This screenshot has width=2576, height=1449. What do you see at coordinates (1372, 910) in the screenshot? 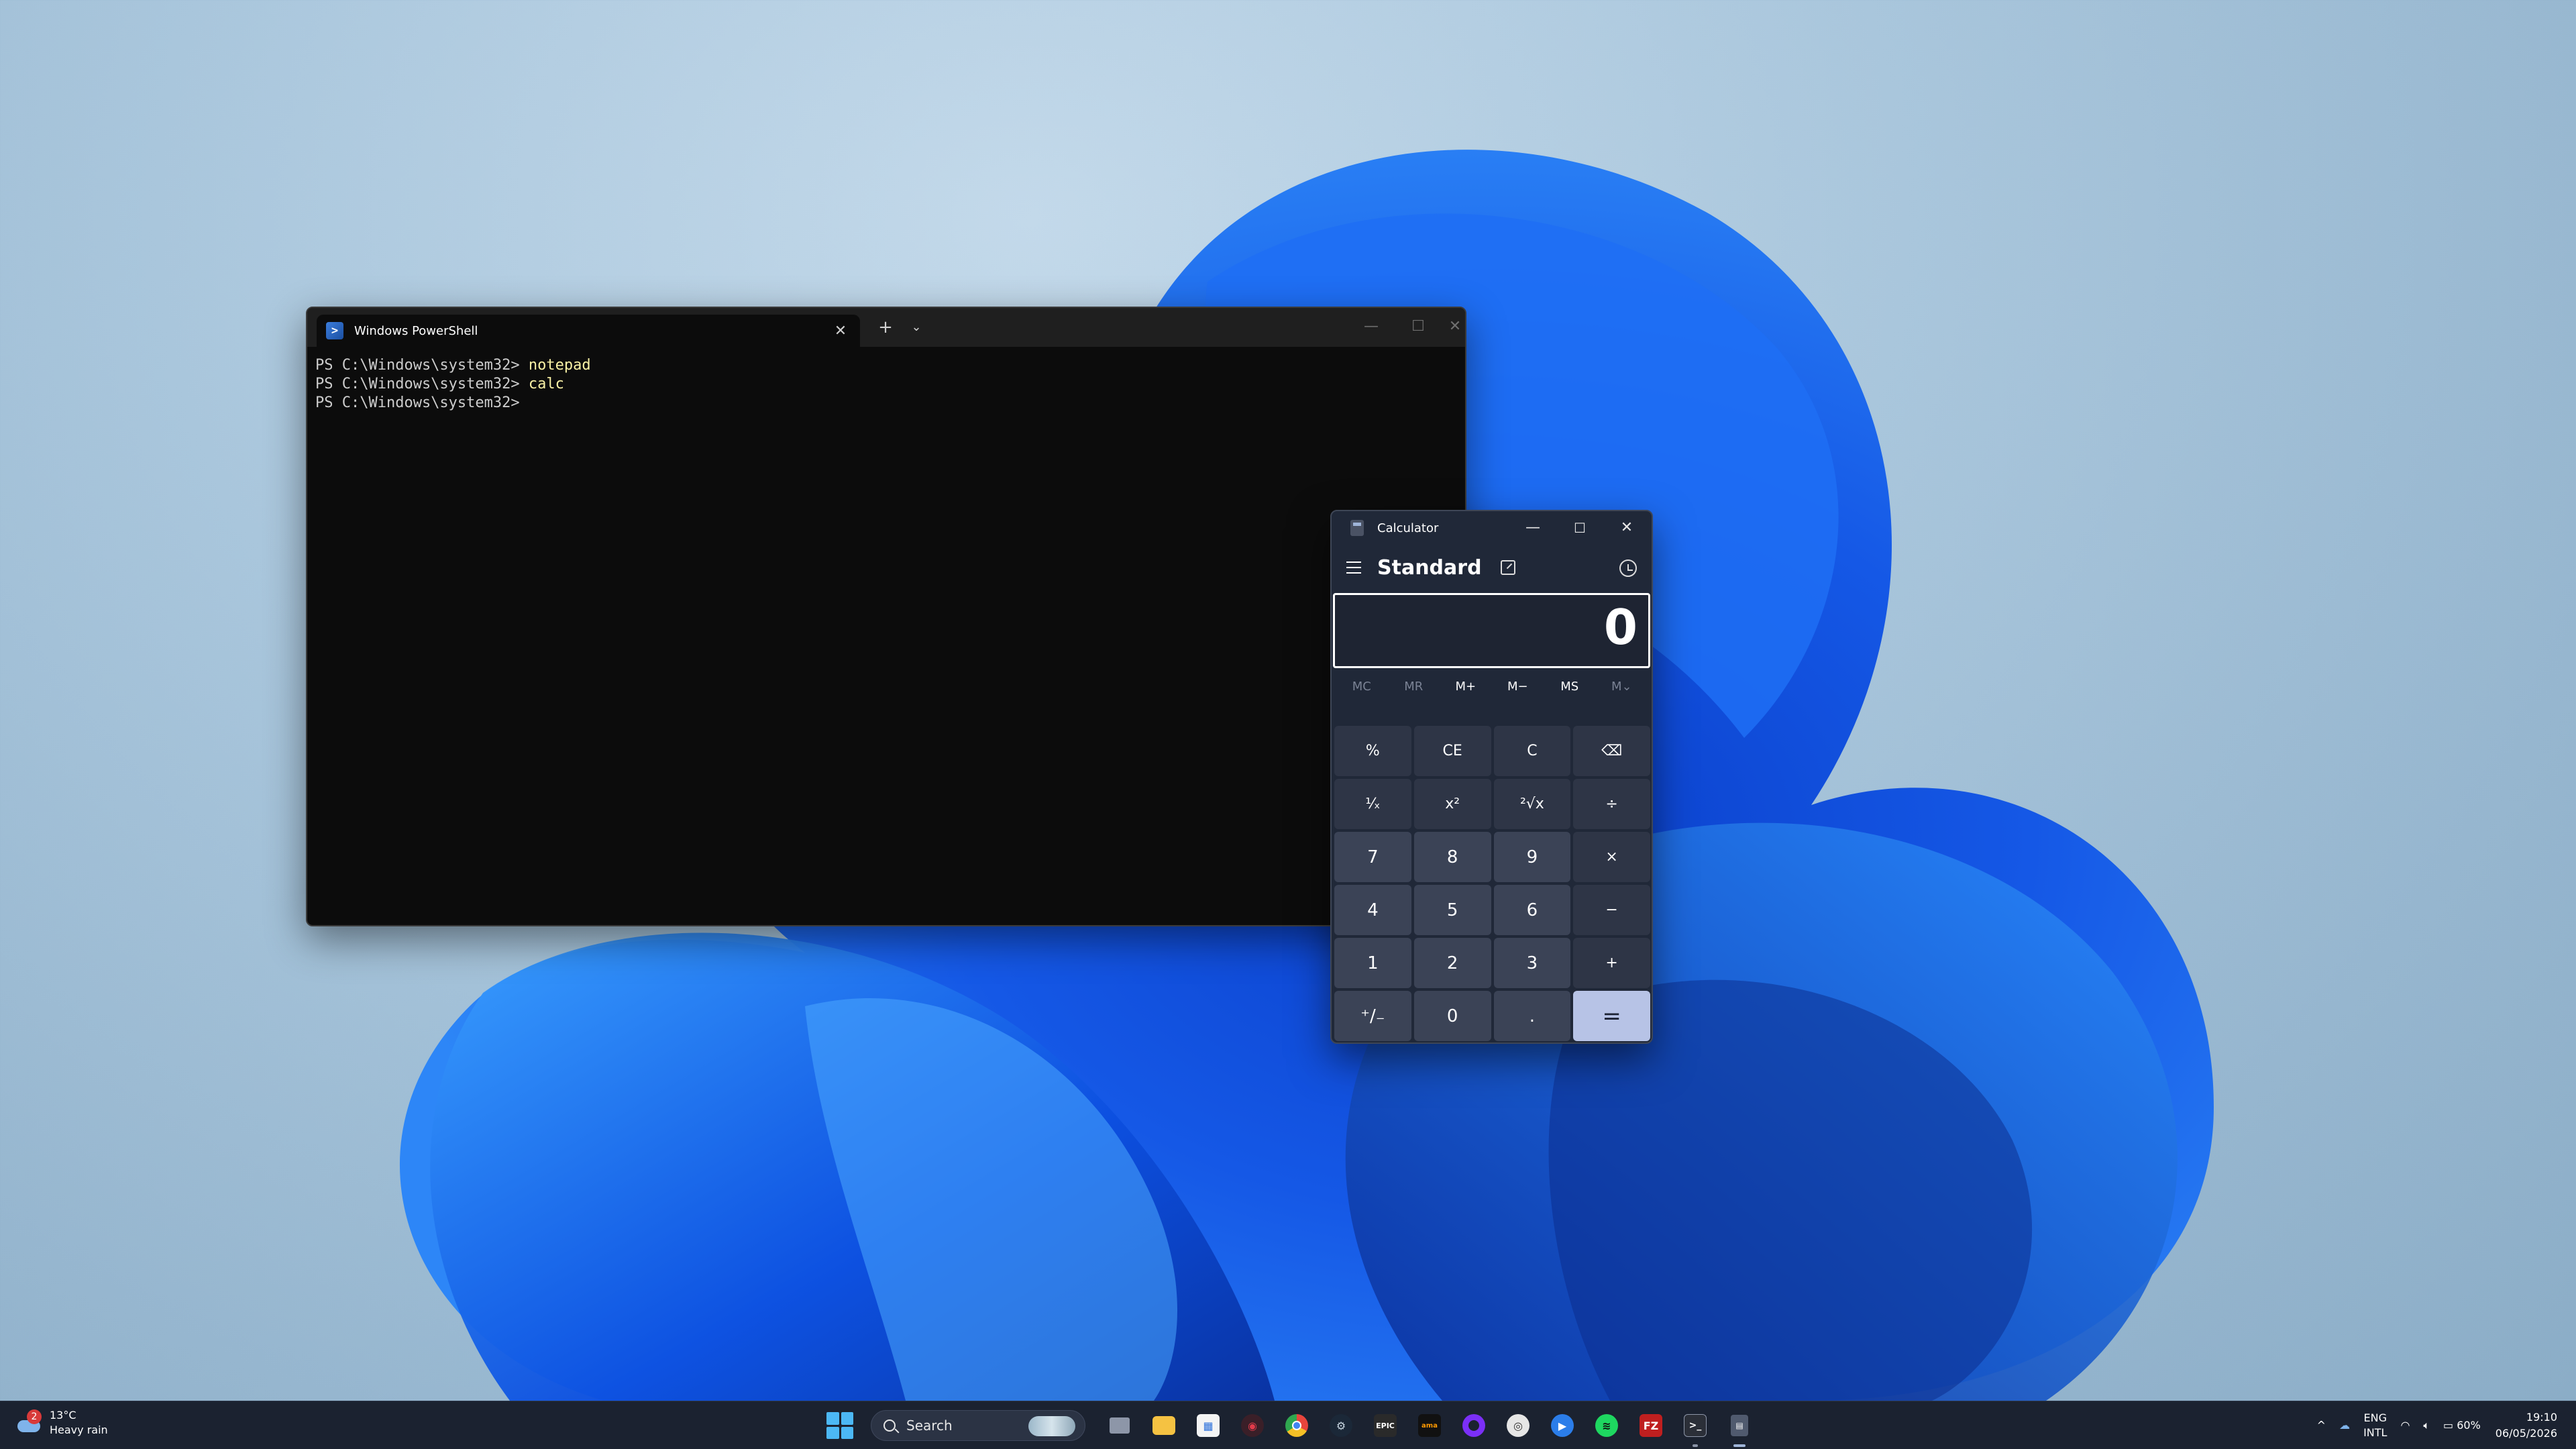
I see `digit-4-button: 4` at bounding box center [1372, 910].